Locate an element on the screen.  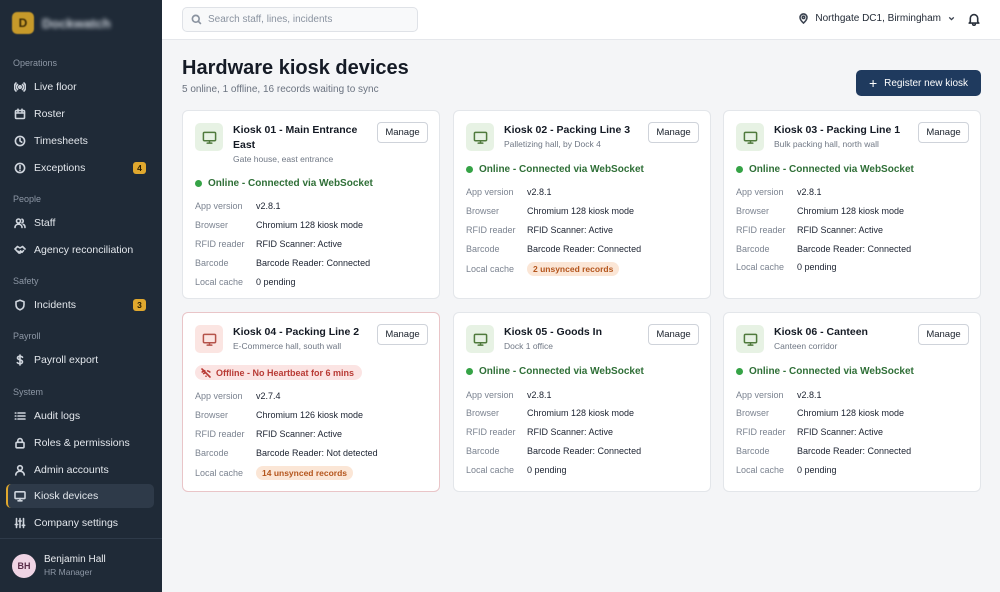
sidebar-item-label: Staff is located at coordinates (45, 223).